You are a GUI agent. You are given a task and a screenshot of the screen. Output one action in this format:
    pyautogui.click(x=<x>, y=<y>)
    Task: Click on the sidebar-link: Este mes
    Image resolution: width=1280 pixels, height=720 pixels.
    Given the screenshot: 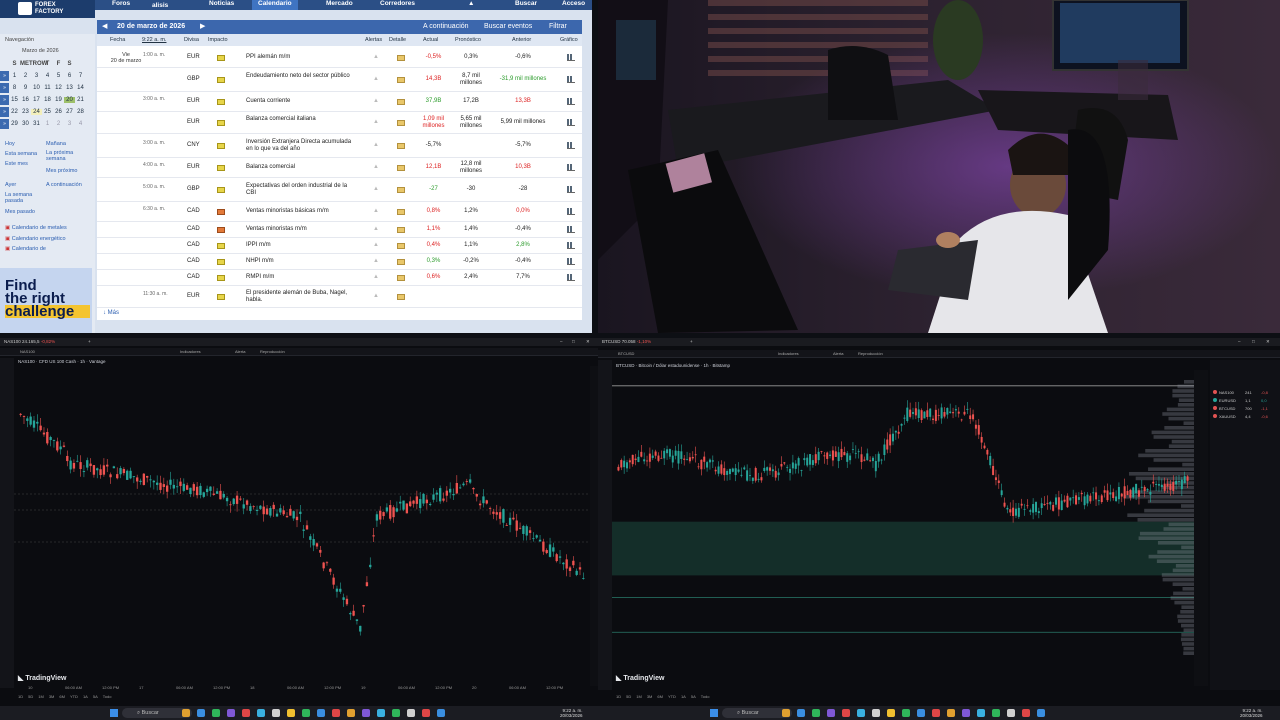 What is the action you would take?
    pyautogui.click(x=27, y=164)
    